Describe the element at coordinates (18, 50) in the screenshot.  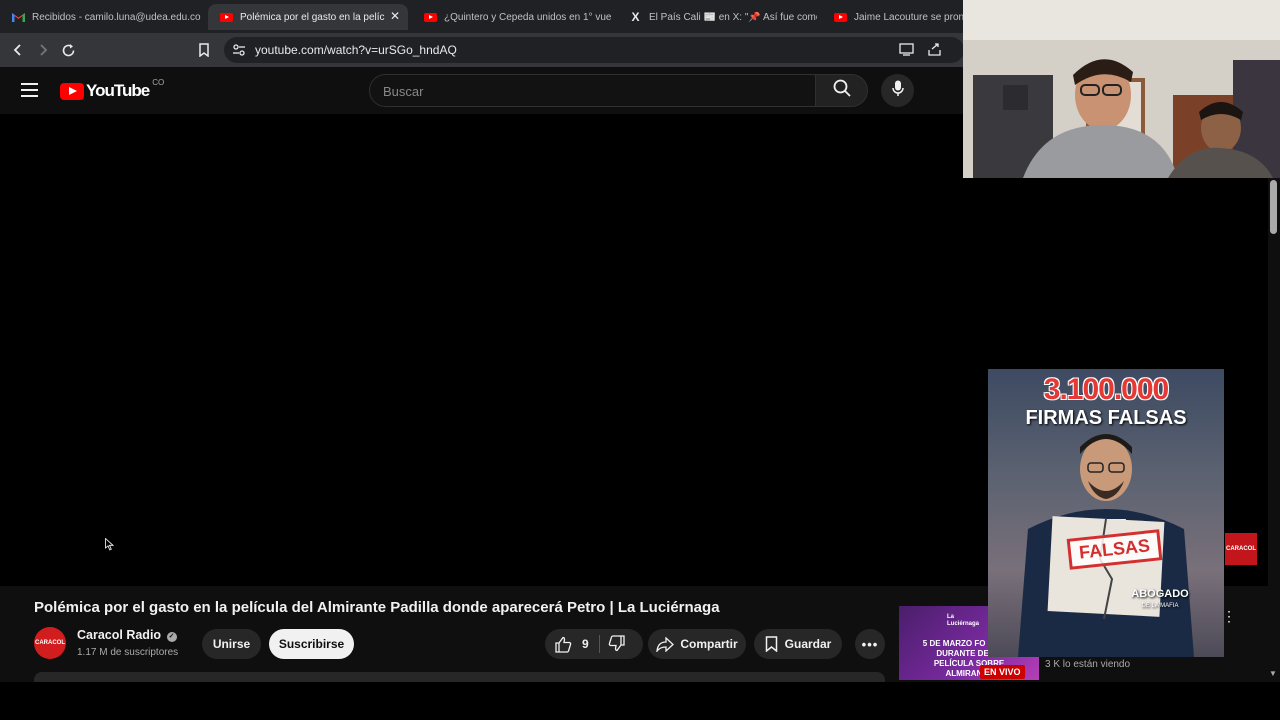
I see `back-icon` at that location.